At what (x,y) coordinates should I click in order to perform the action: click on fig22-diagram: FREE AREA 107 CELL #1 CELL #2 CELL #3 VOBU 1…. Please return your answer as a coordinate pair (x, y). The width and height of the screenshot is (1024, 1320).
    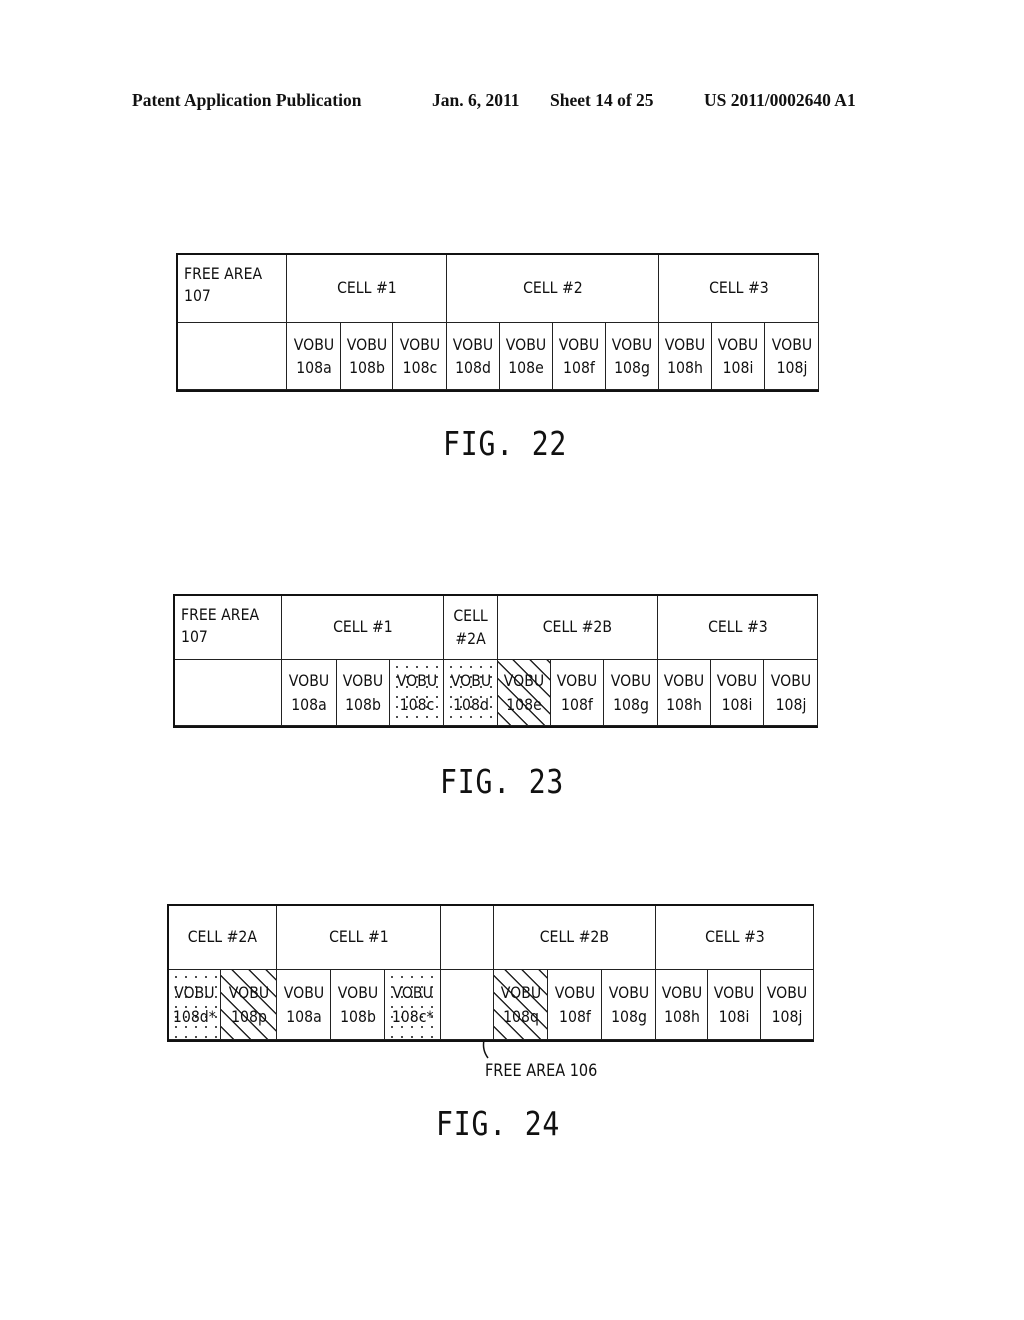
    Looking at the image, I should click on (497, 322).